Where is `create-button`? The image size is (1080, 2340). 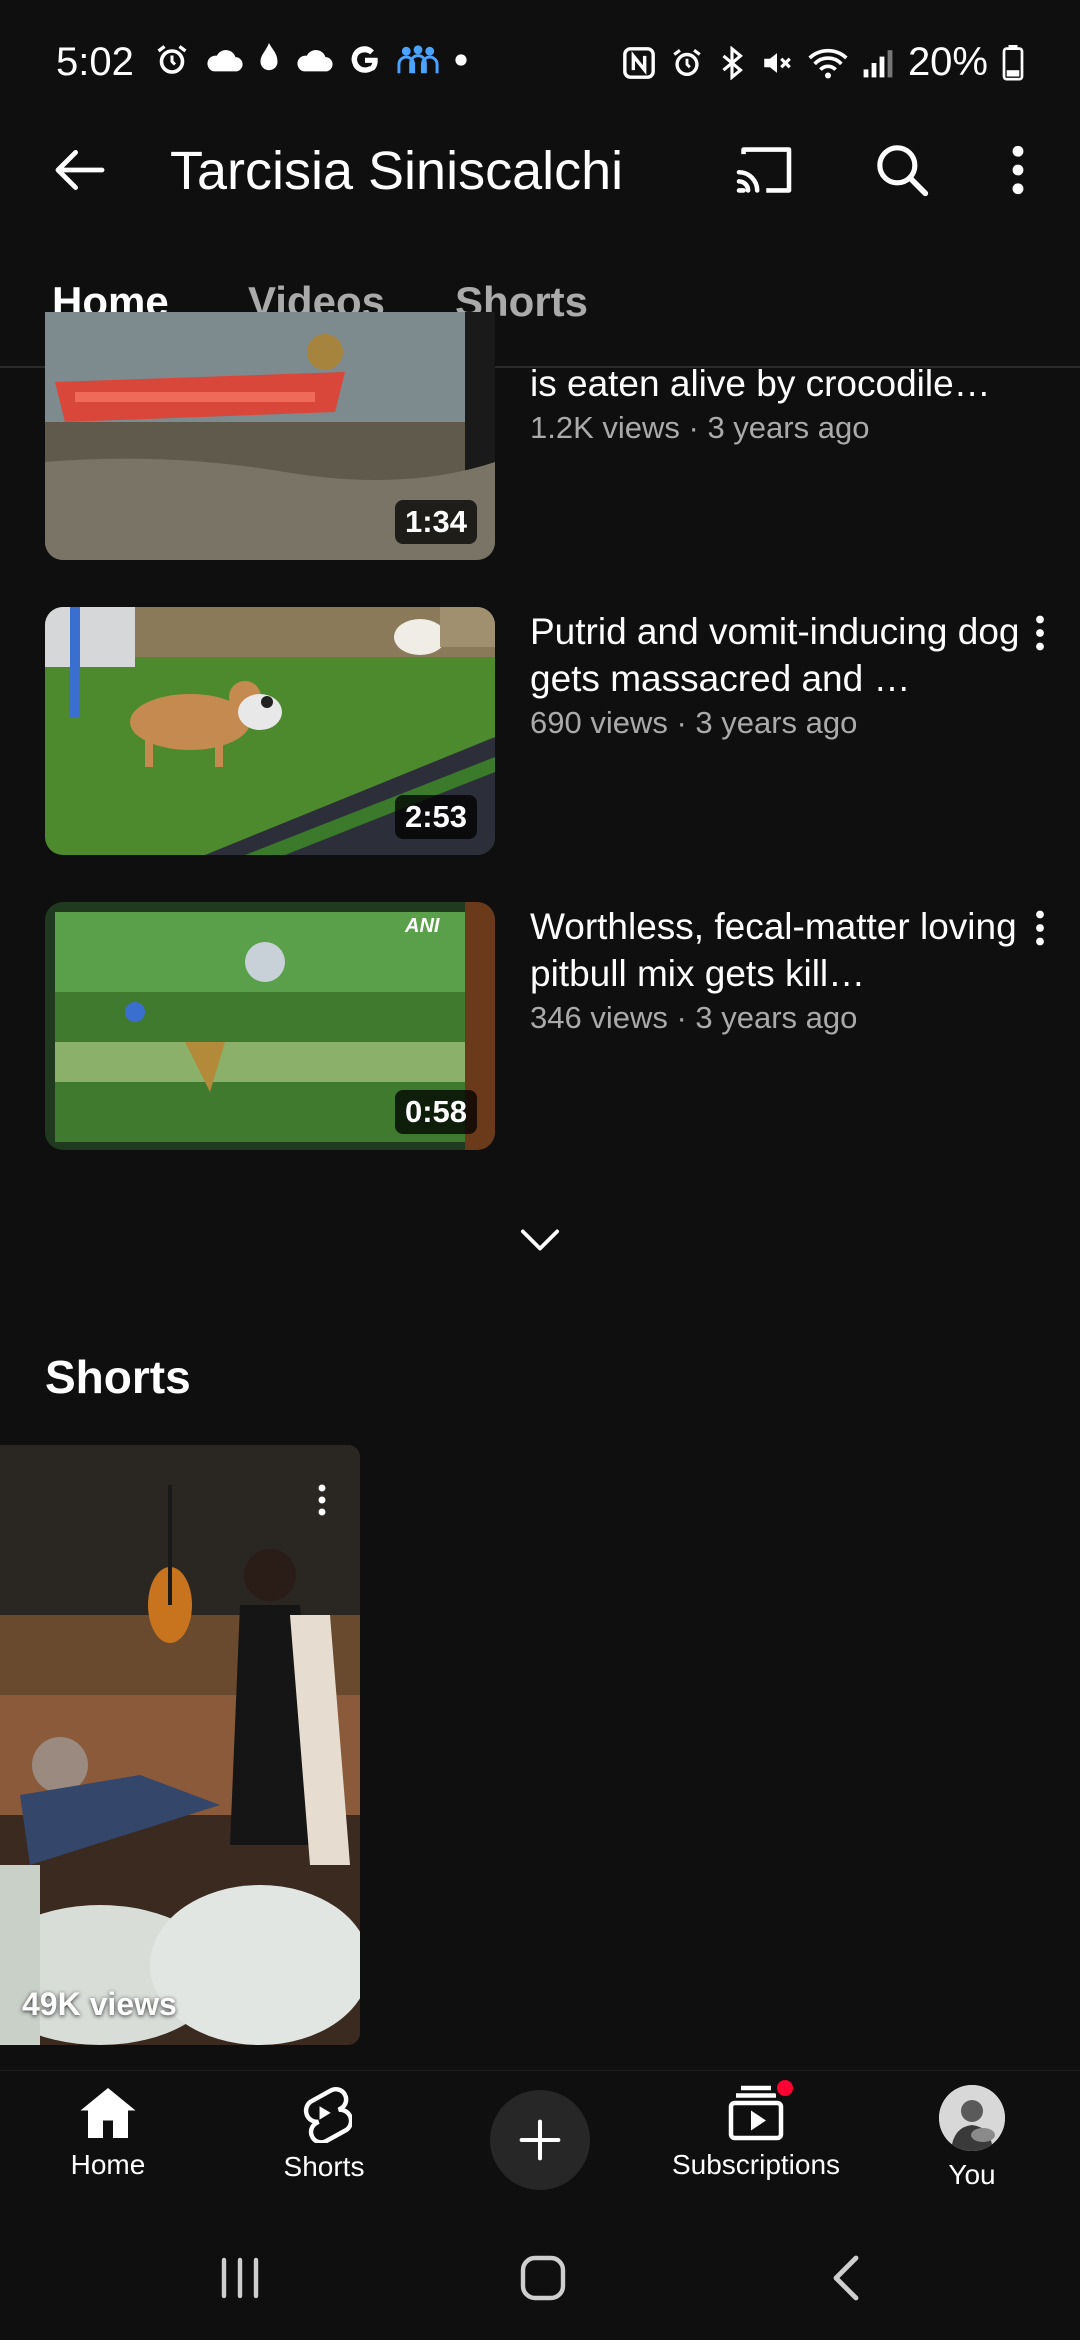
create-button is located at coordinates (540, 2140).